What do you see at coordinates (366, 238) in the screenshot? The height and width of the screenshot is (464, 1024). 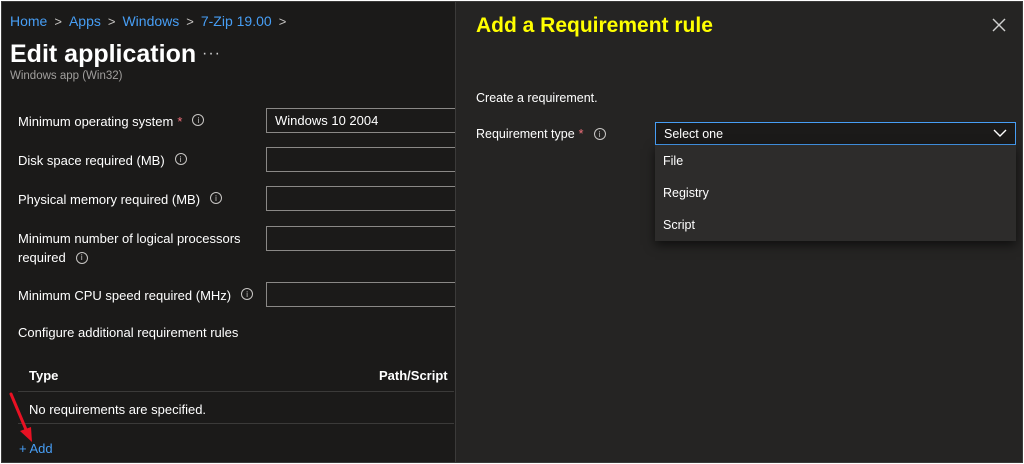 I see `logical-processors-input` at bounding box center [366, 238].